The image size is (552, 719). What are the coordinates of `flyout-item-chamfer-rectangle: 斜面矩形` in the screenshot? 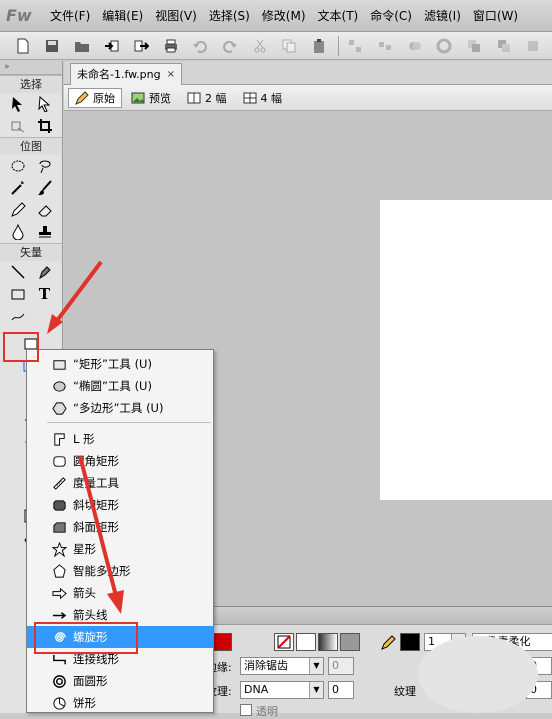 It's located at (120, 527).